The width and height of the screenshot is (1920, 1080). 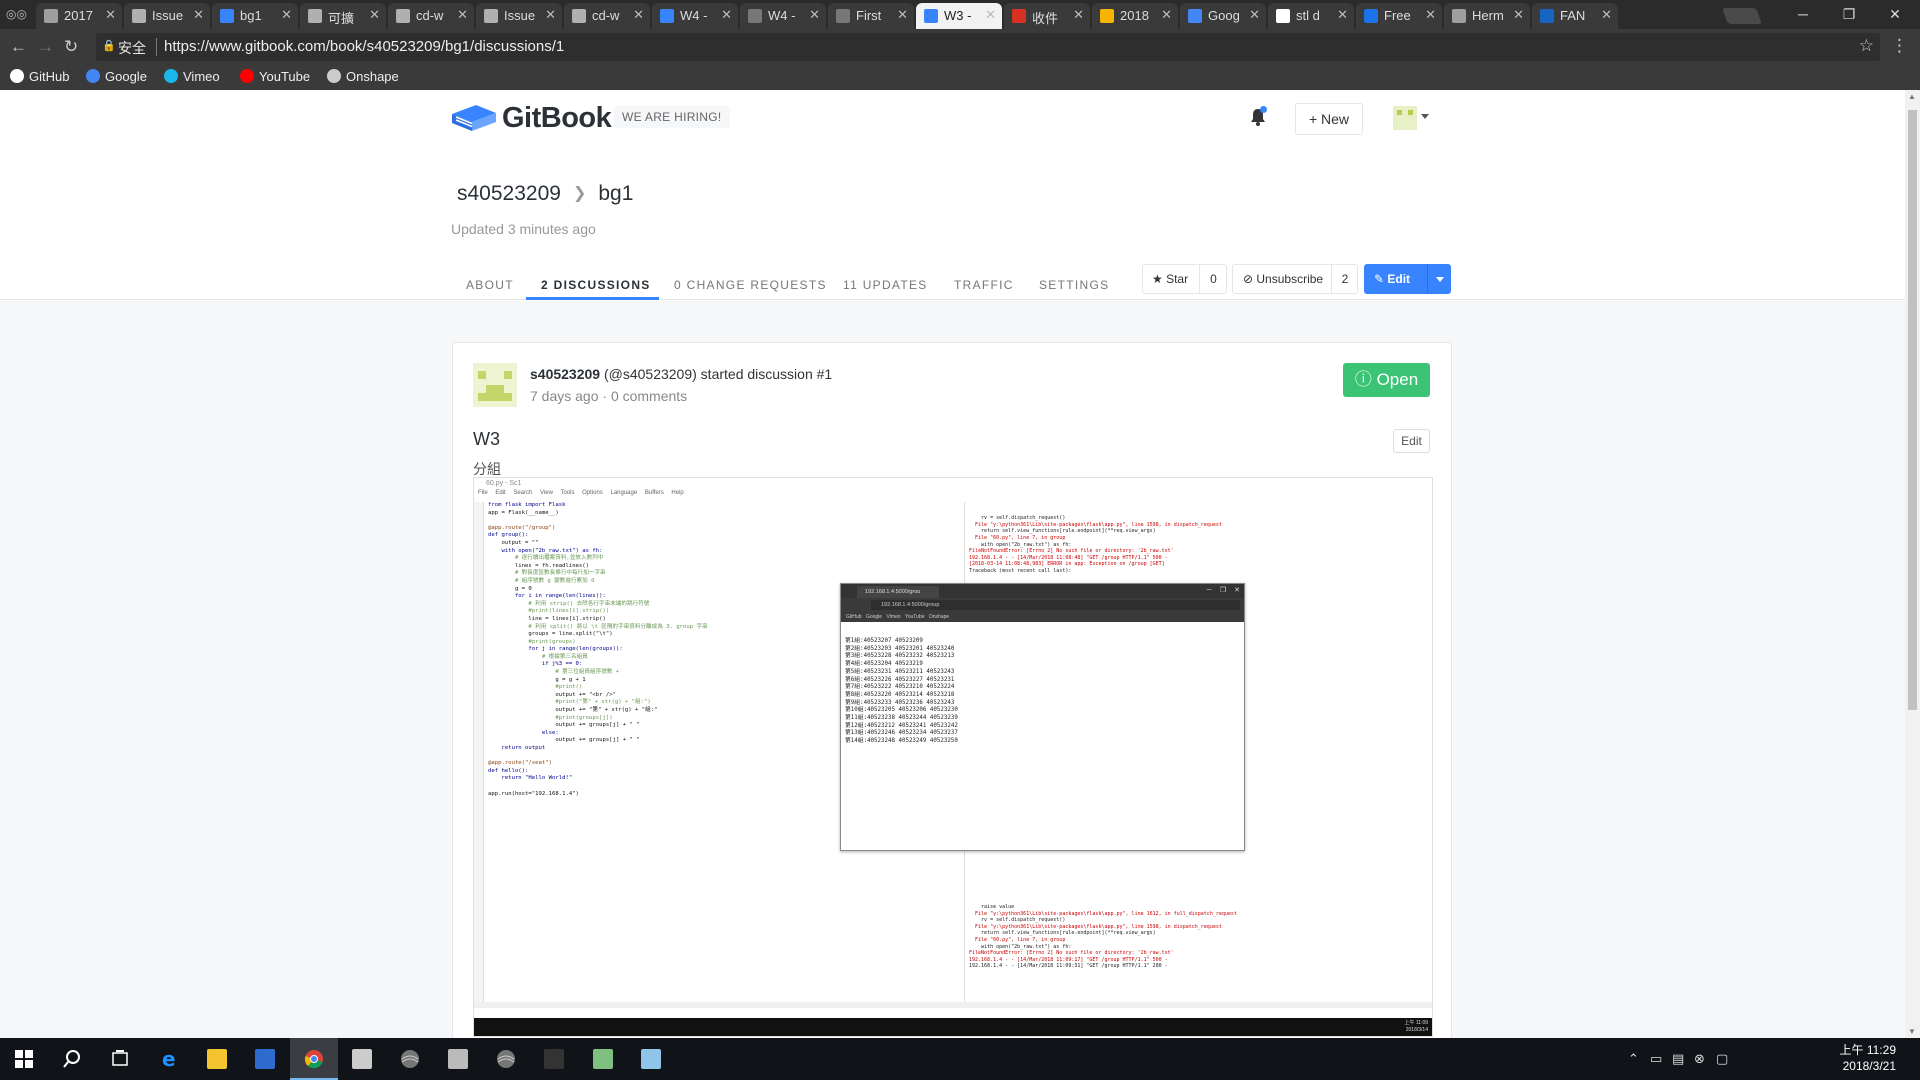 I want to click on browser-tab: W3 - ✕, so click(x=959, y=16).